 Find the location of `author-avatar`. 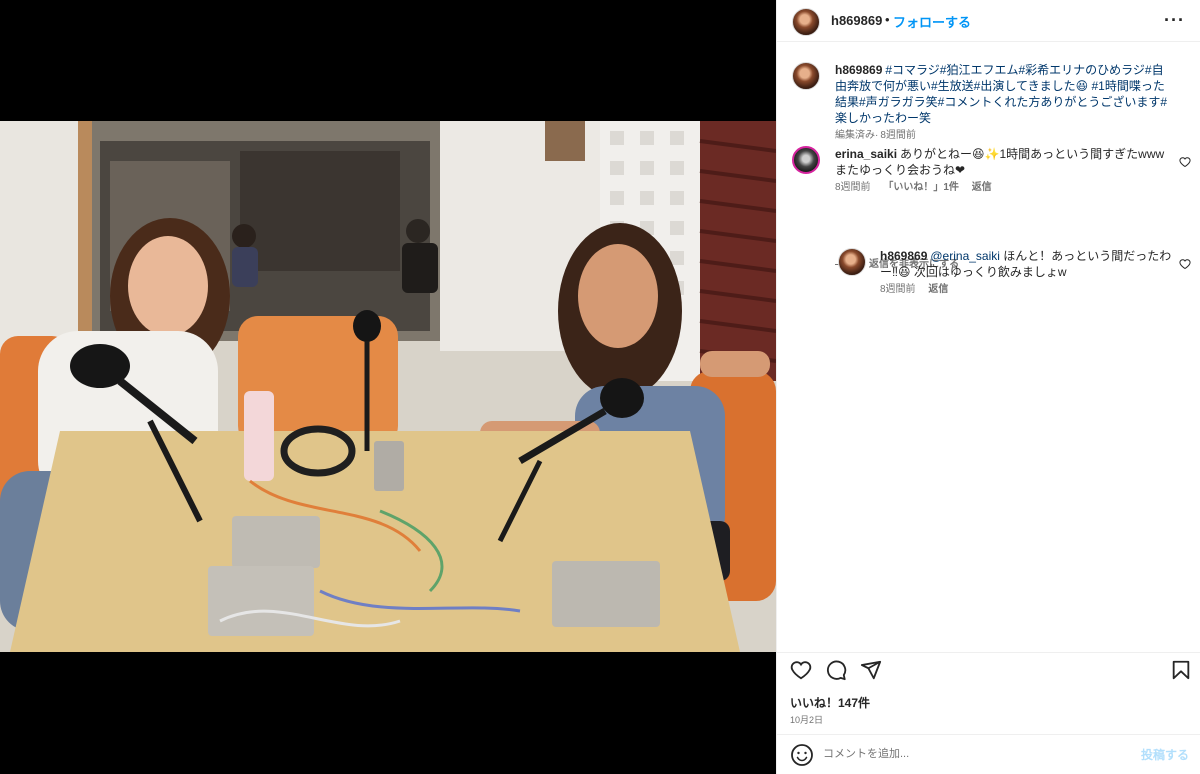

author-avatar is located at coordinates (806, 22).